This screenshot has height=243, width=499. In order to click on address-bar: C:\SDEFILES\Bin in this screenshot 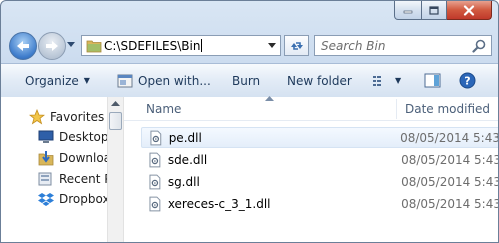, I will do `click(181, 45)`.